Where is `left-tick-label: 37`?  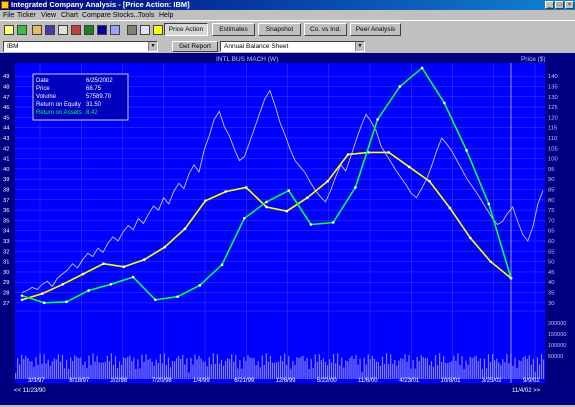
left-tick-label: 37 is located at coordinates (6, 201).